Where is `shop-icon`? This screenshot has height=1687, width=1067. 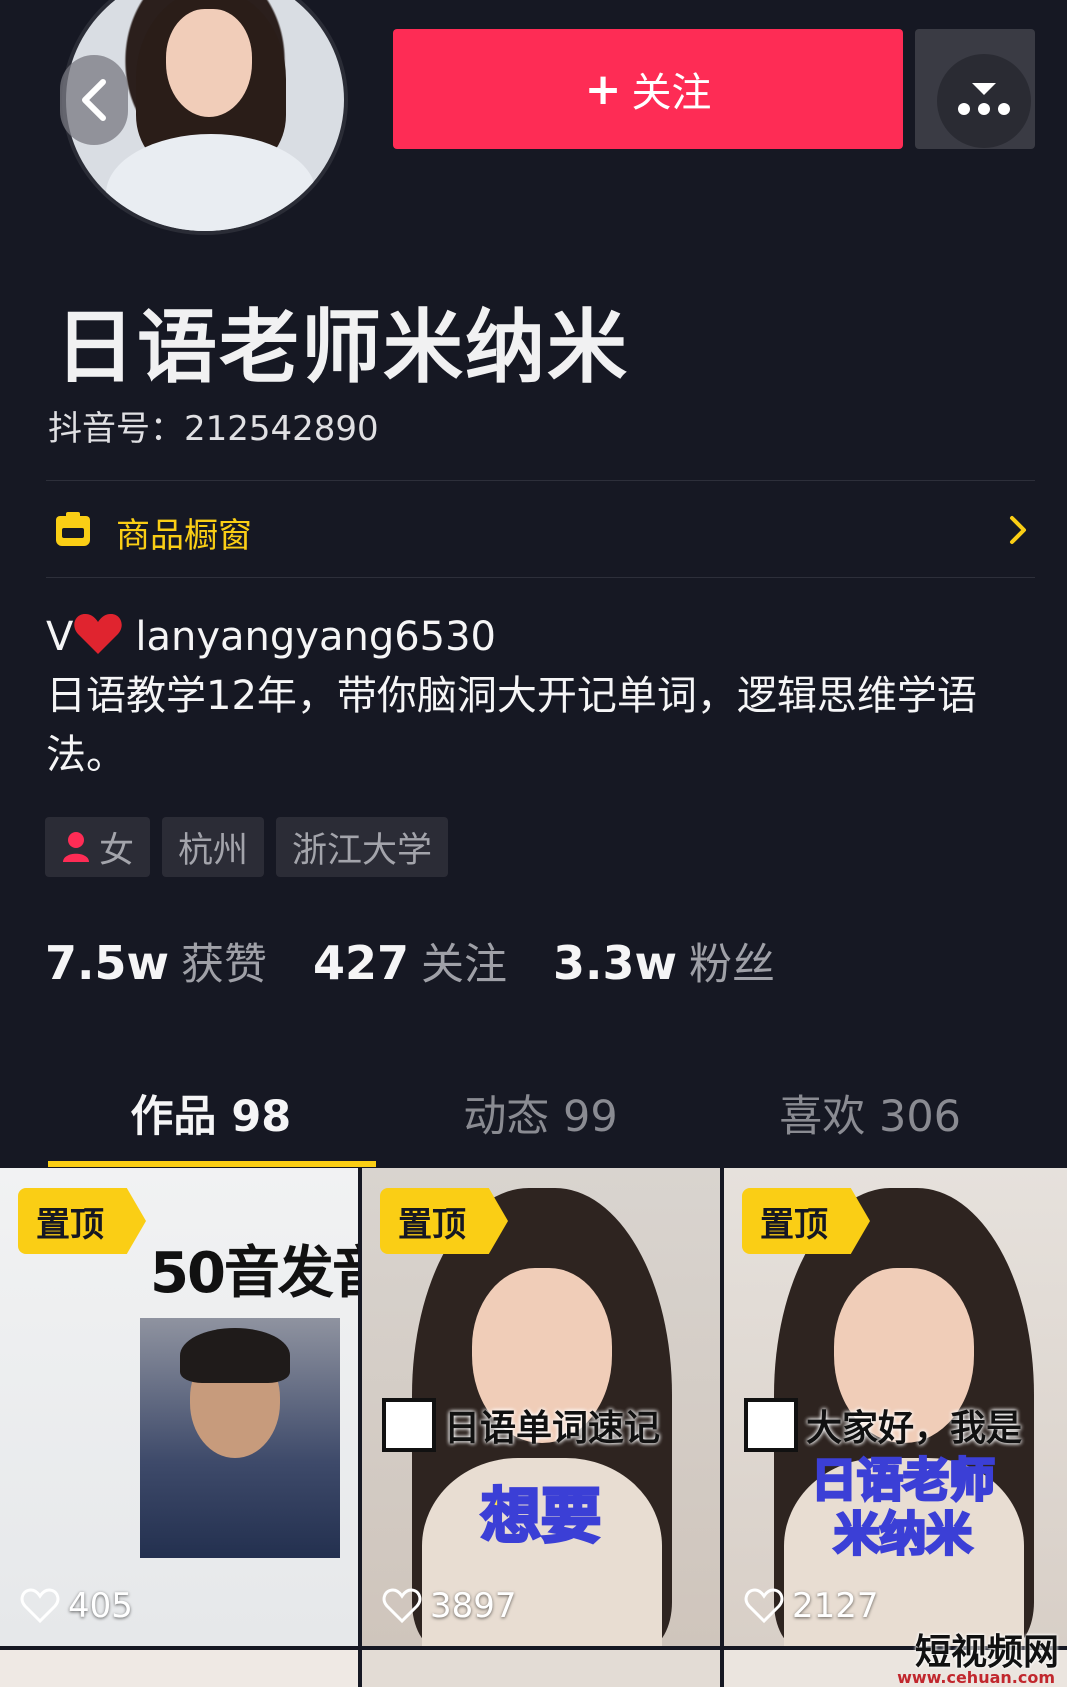
shop-icon is located at coordinates (73, 529).